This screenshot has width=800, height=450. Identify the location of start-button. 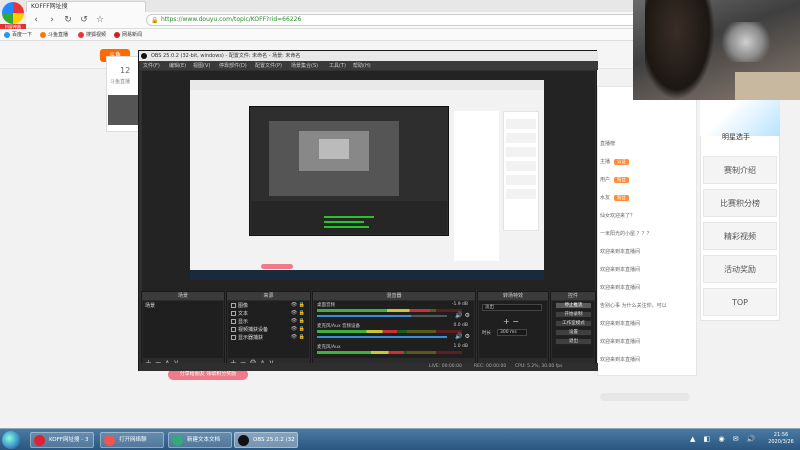
(11, 440).